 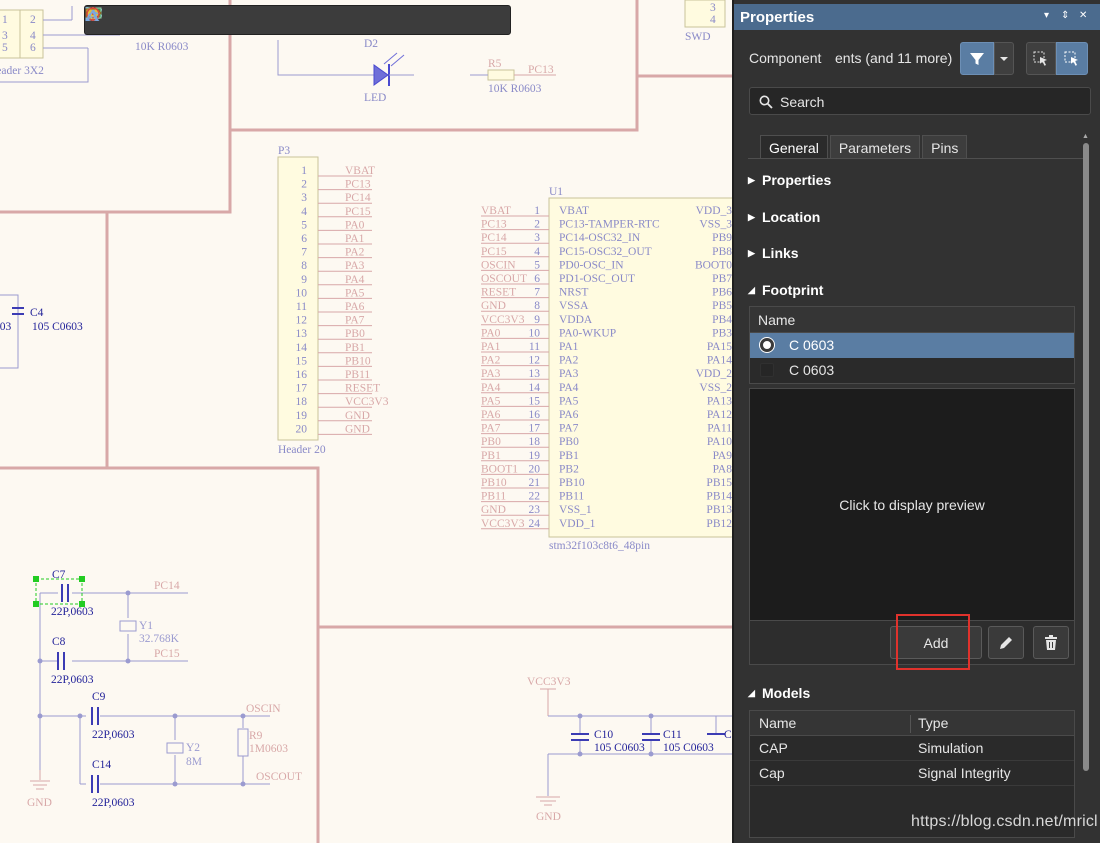 I want to click on place-part-icon, so click(x=168, y=20).